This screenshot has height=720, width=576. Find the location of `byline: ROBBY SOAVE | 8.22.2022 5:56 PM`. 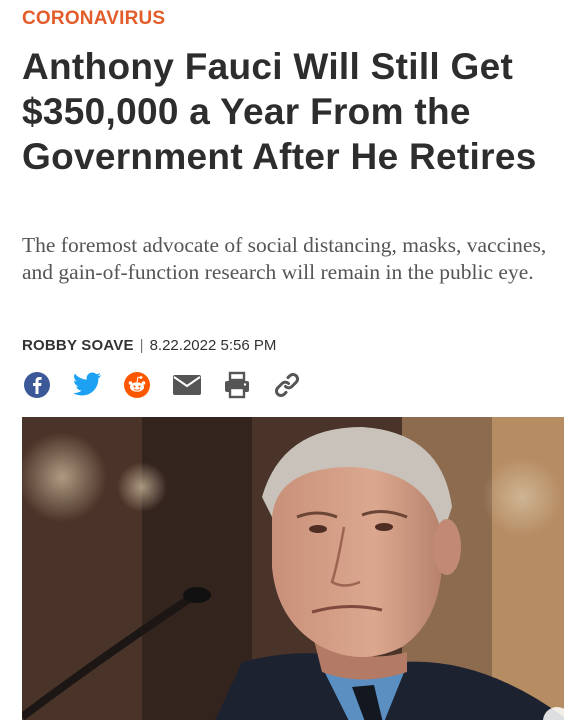

byline: ROBBY SOAVE | 8.22.2022 5:56 PM is located at coordinates (149, 345).